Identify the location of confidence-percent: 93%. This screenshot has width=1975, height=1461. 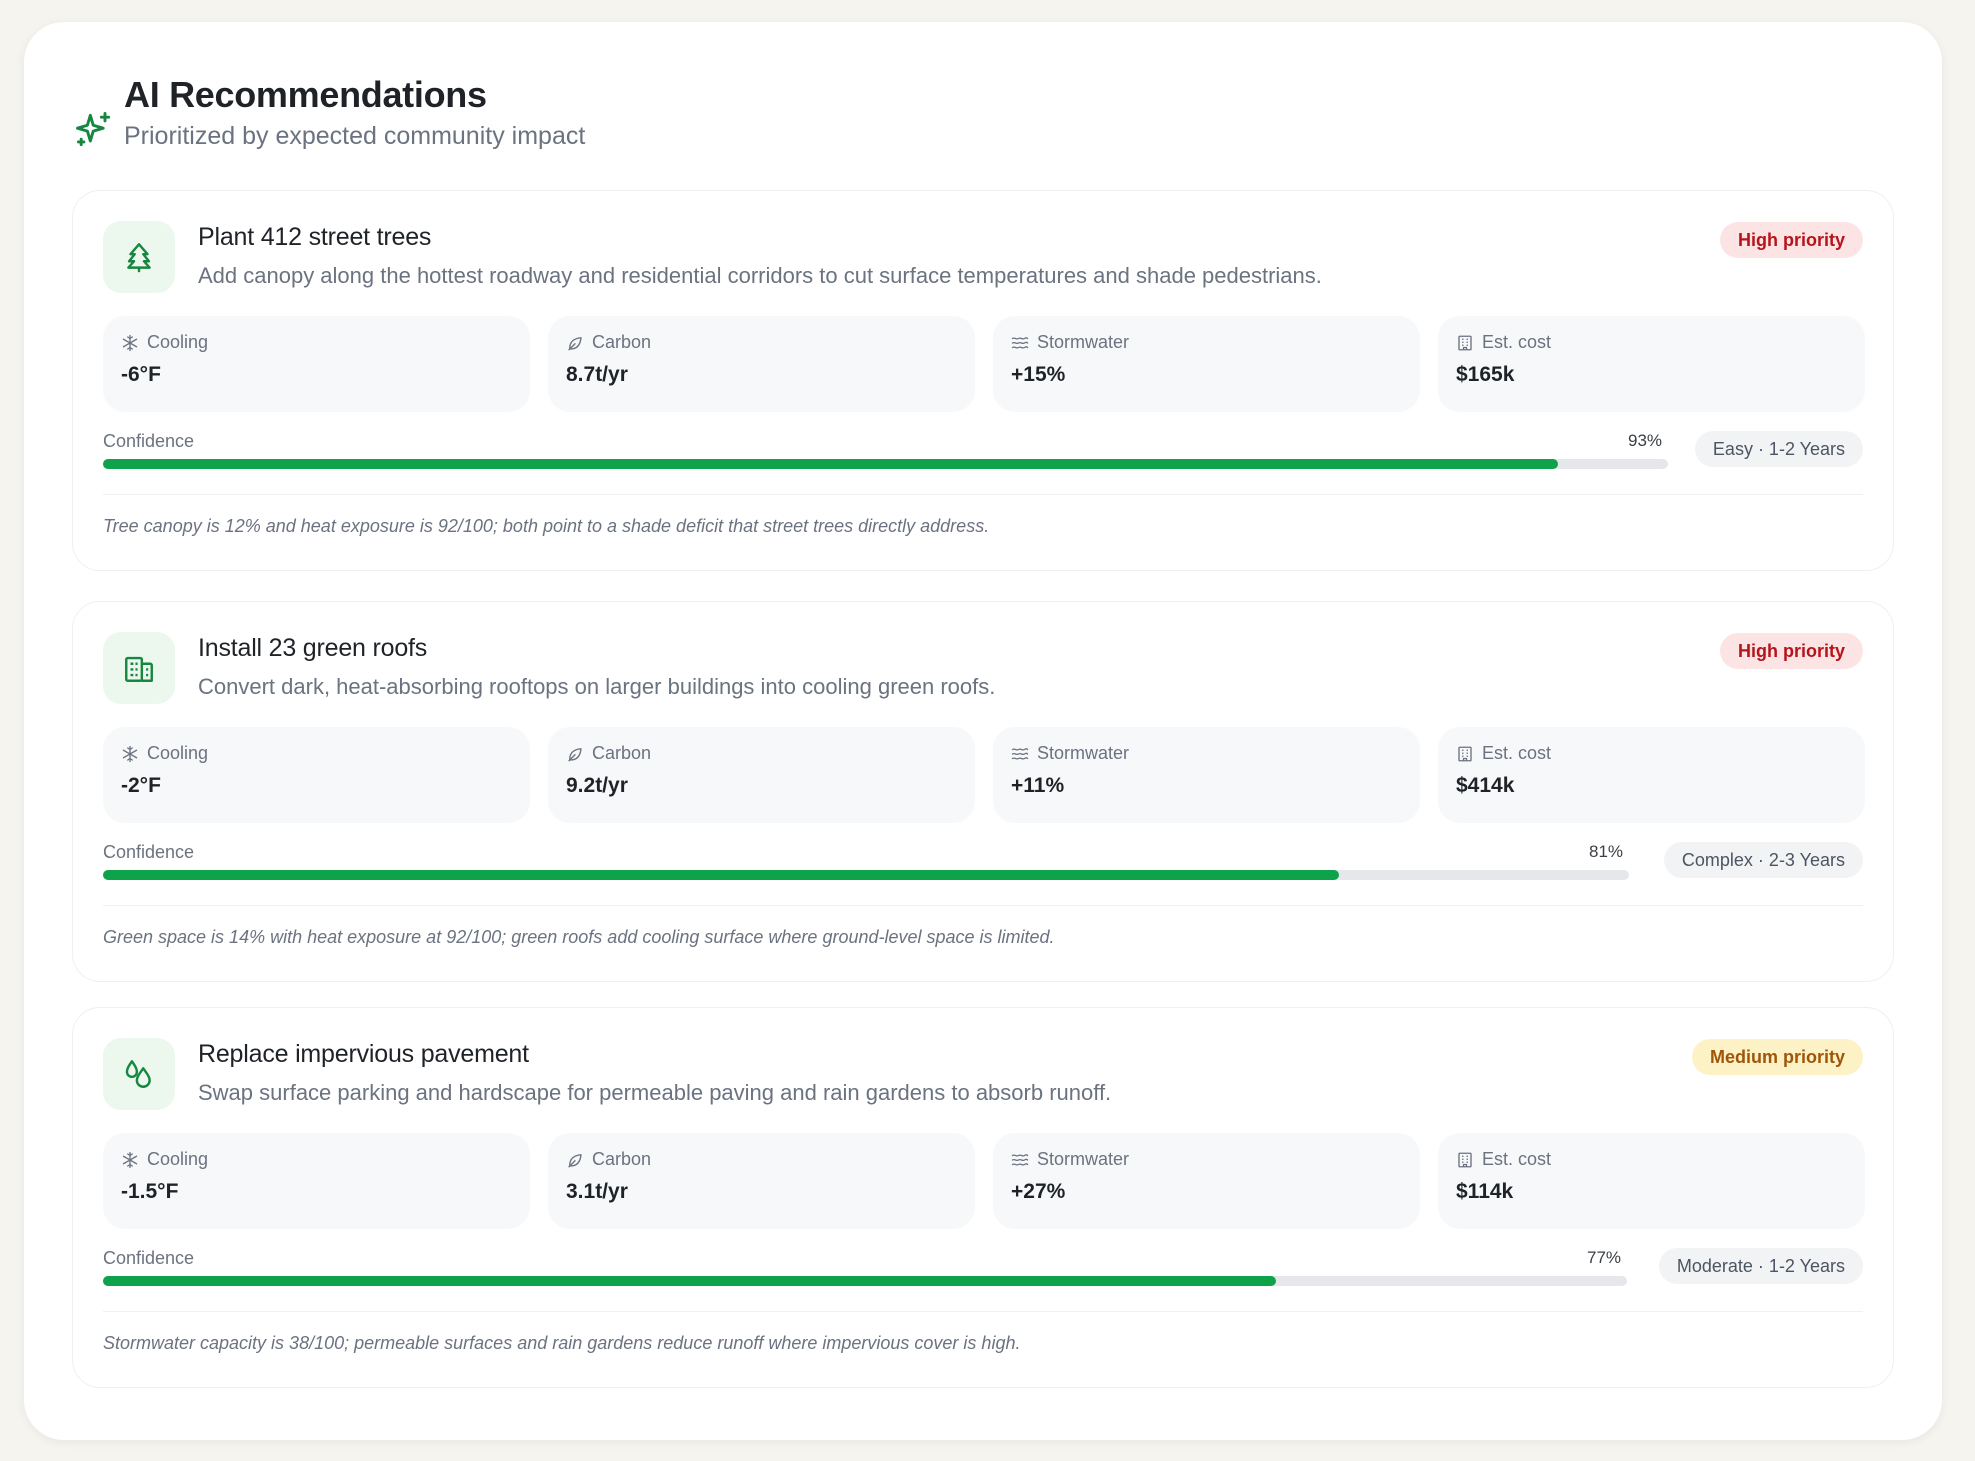
(1645, 440).